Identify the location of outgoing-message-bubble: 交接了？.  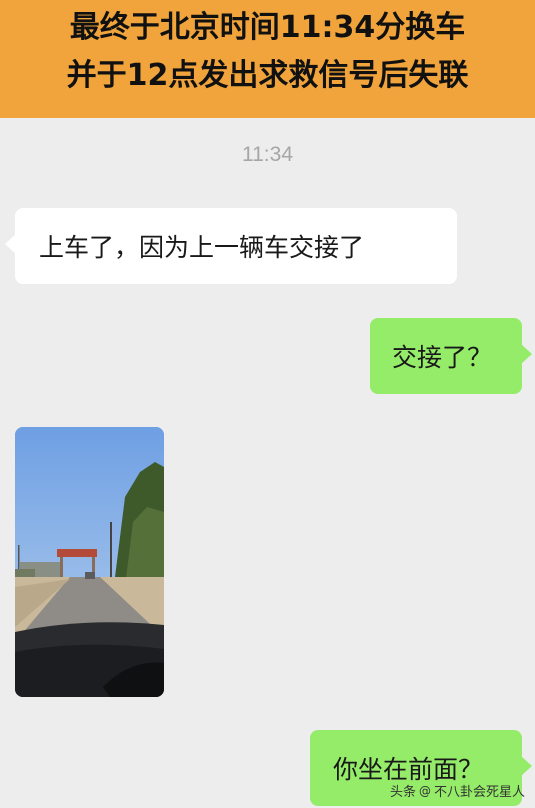
(451, 356).